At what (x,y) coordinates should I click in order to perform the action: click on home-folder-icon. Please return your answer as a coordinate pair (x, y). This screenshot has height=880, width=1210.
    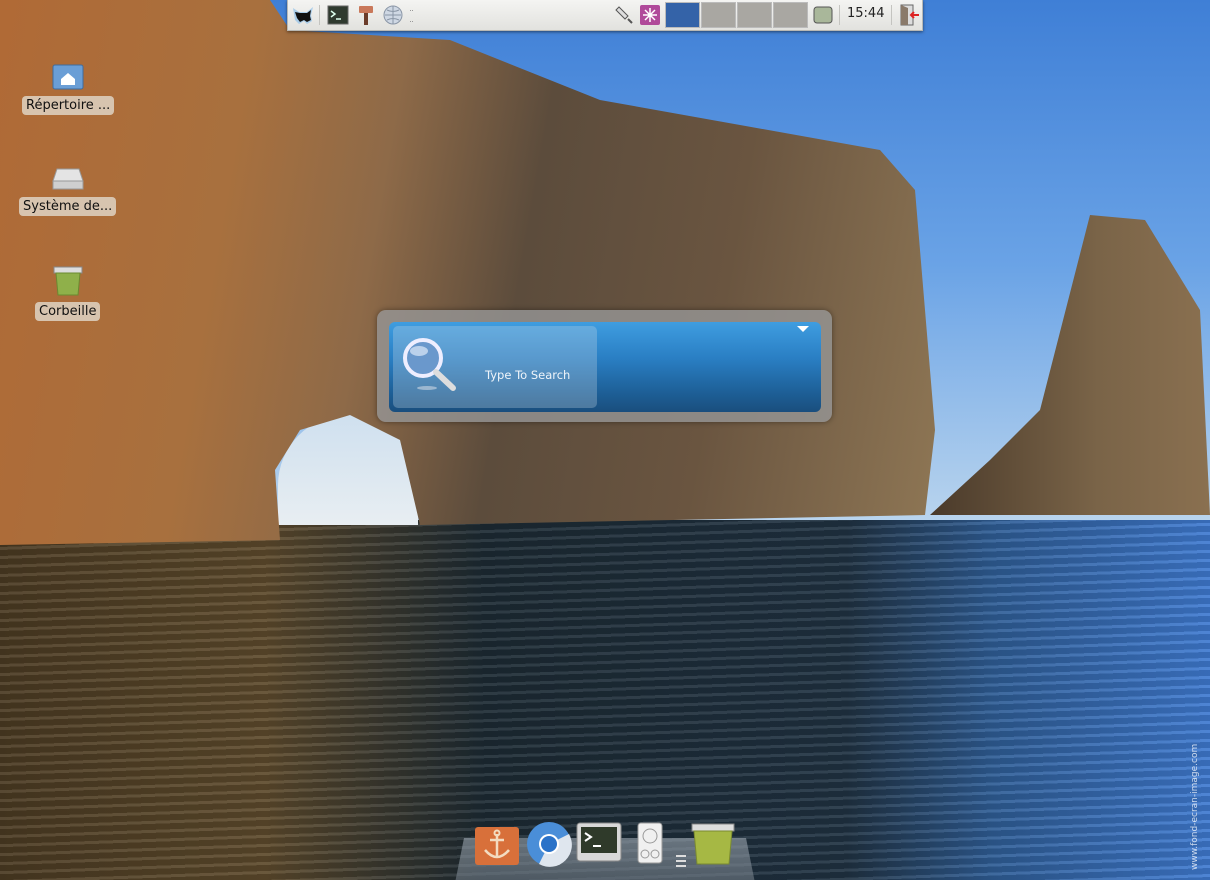
    Looking at the image, I should click on (68, 77).